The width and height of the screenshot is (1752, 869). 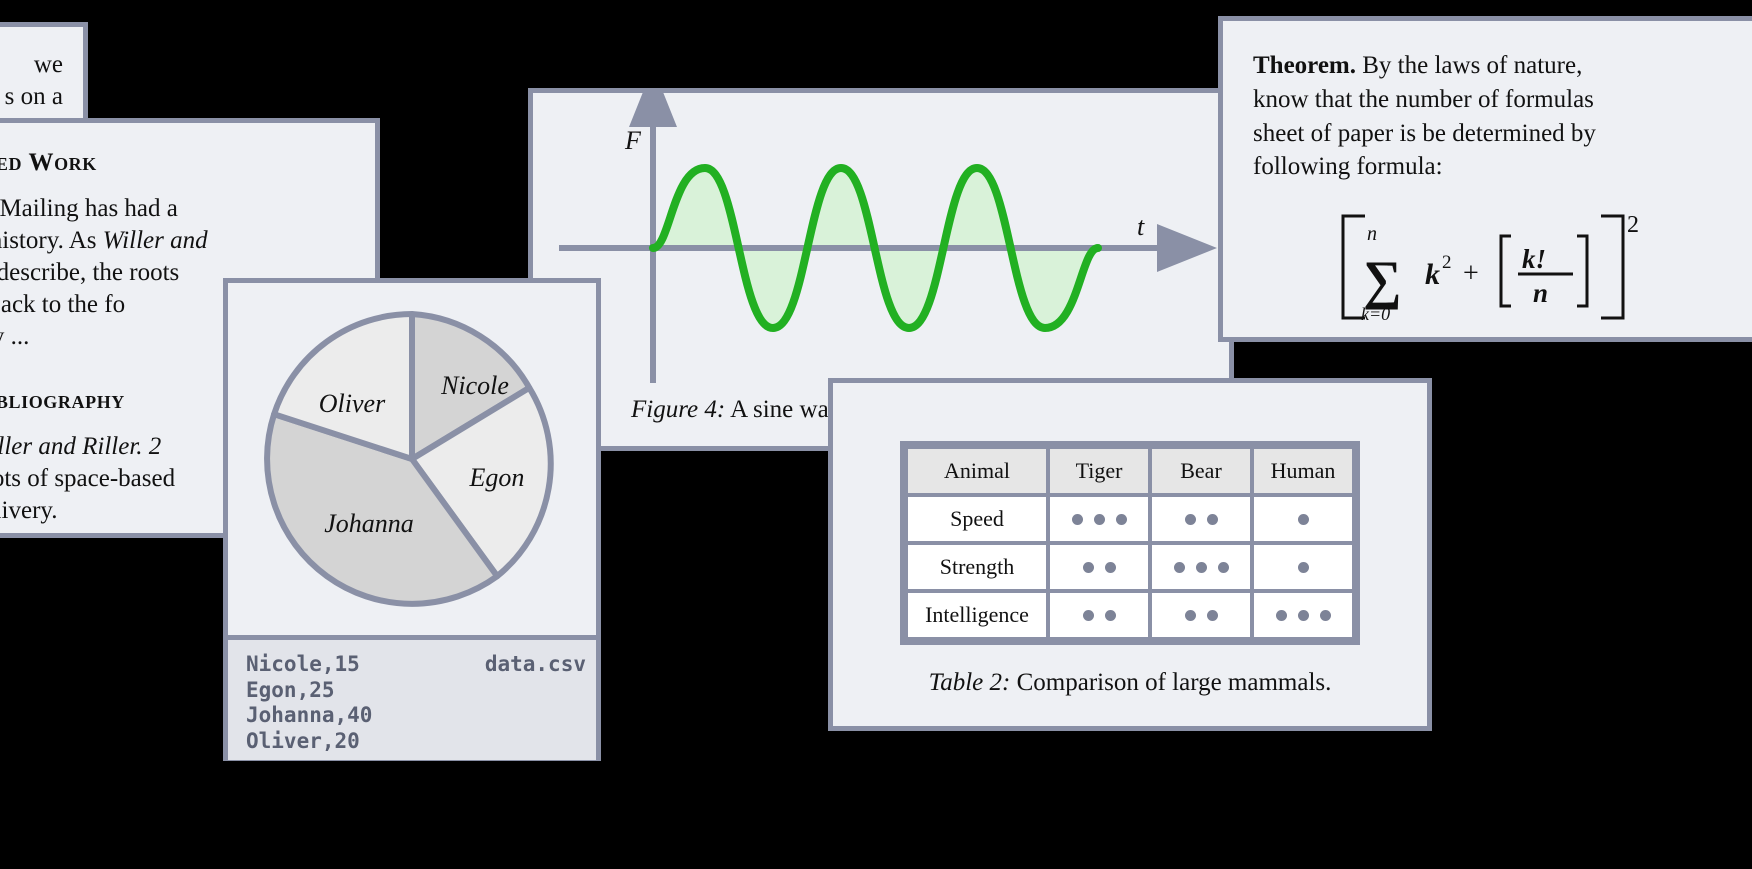 What do you see at coordinates (474, 385) in the screenshot?
I see `pie-label-nicale: Nicole` at bounding box center [474, 385].